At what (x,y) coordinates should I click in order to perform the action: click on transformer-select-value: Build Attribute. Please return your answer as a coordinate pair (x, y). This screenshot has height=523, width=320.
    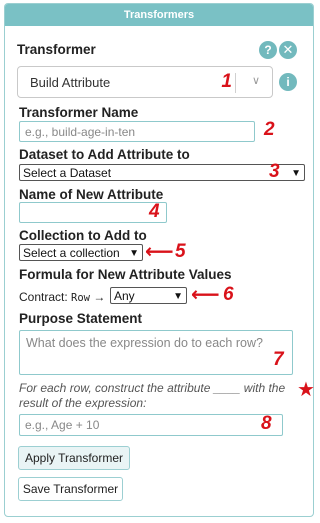
    Looking at the image, I should click on (70, 82).